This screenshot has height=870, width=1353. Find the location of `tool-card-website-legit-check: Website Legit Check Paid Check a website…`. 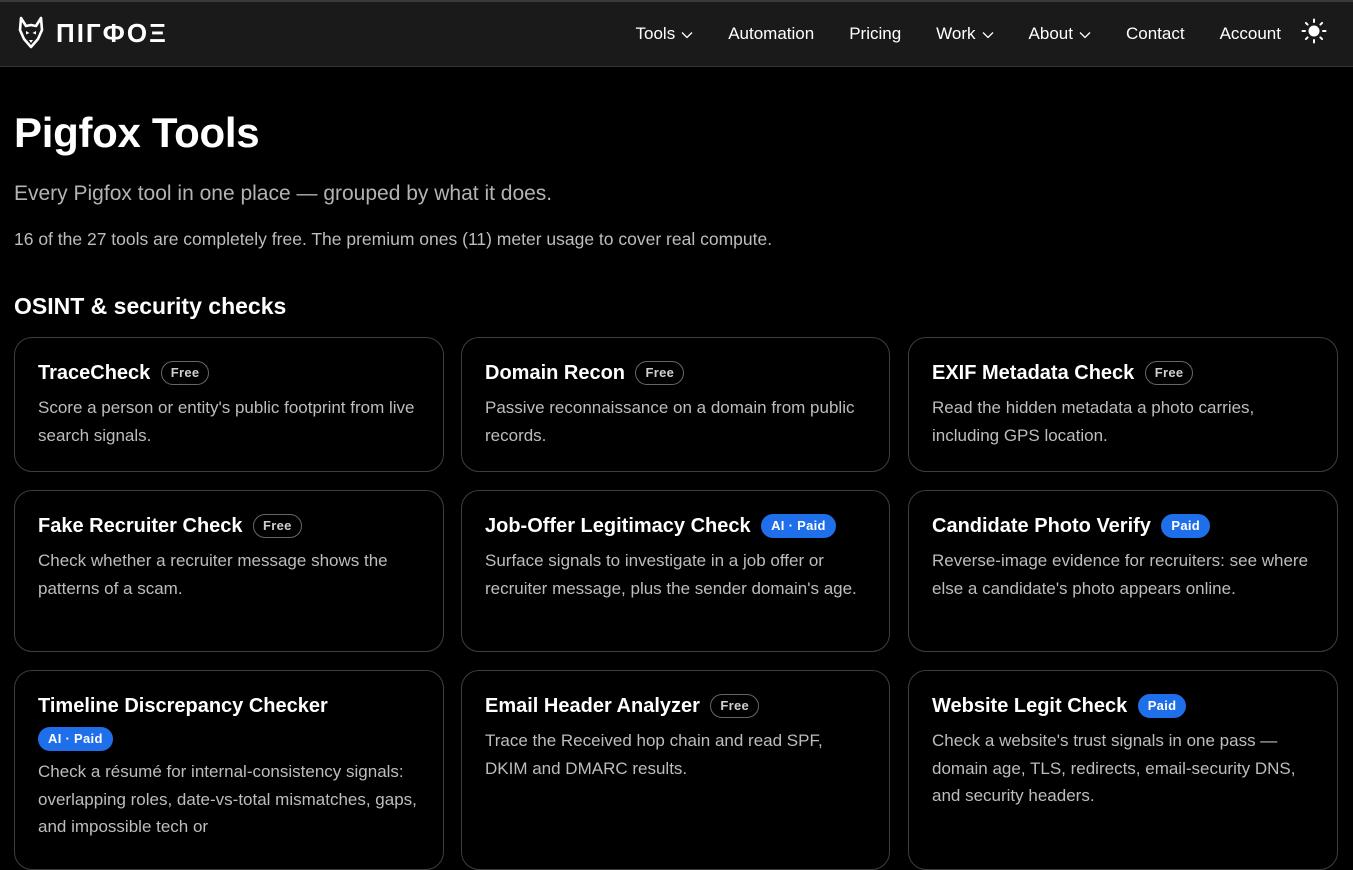

tool-card-website-legit-check: Website Legit Check Paid Check a website… is located at coordinates (1123, 770).